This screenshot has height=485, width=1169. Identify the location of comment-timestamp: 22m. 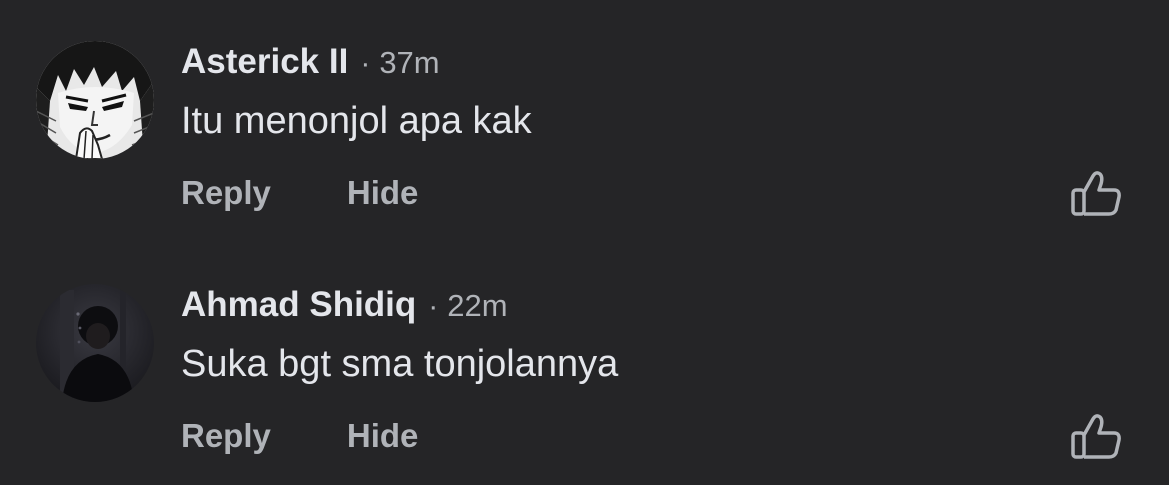
(477, 306).